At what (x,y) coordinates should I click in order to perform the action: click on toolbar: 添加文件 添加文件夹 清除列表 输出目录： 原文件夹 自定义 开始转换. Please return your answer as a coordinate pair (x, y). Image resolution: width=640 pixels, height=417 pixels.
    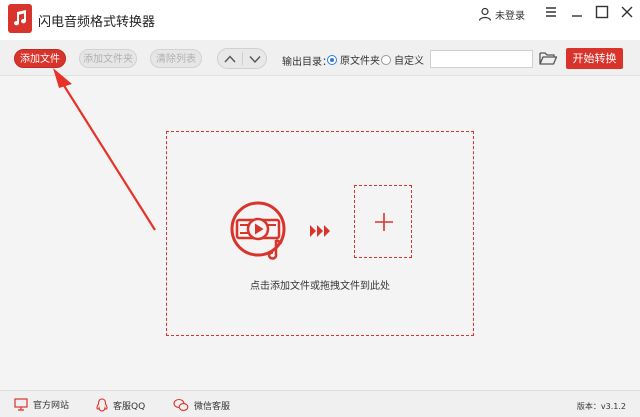
    Looking at the image, I should click on (320, 58).